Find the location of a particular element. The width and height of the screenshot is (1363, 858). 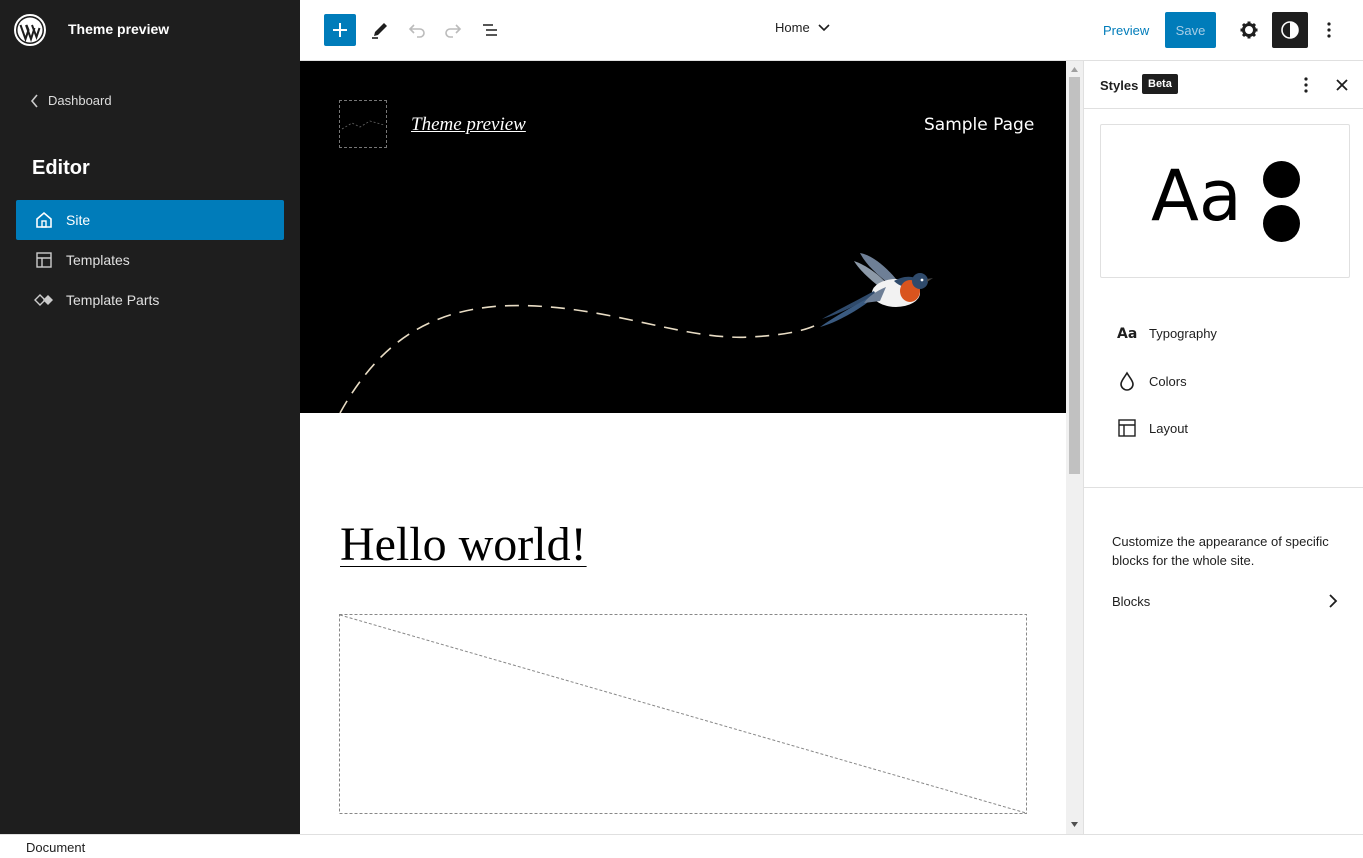

styles-menu-colors: Colors is located at coordinates (1224, 381).